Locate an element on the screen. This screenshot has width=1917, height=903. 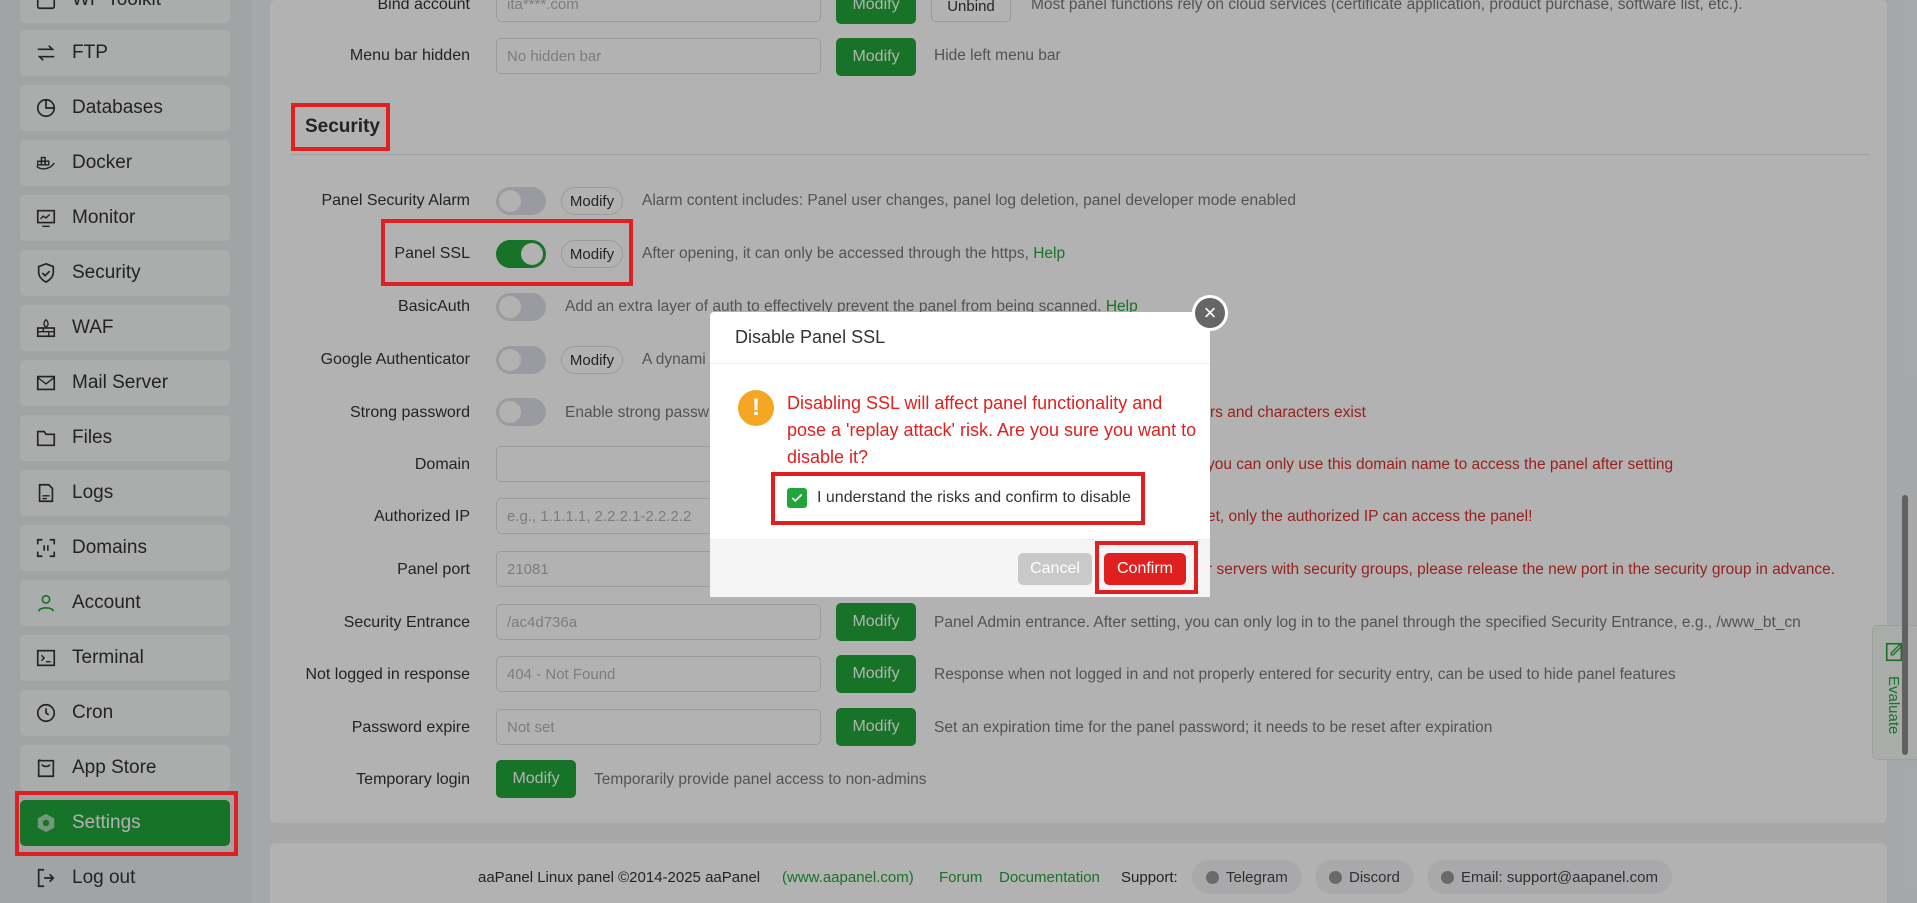
highlight-checkbox is located at coordinates (958, 498).